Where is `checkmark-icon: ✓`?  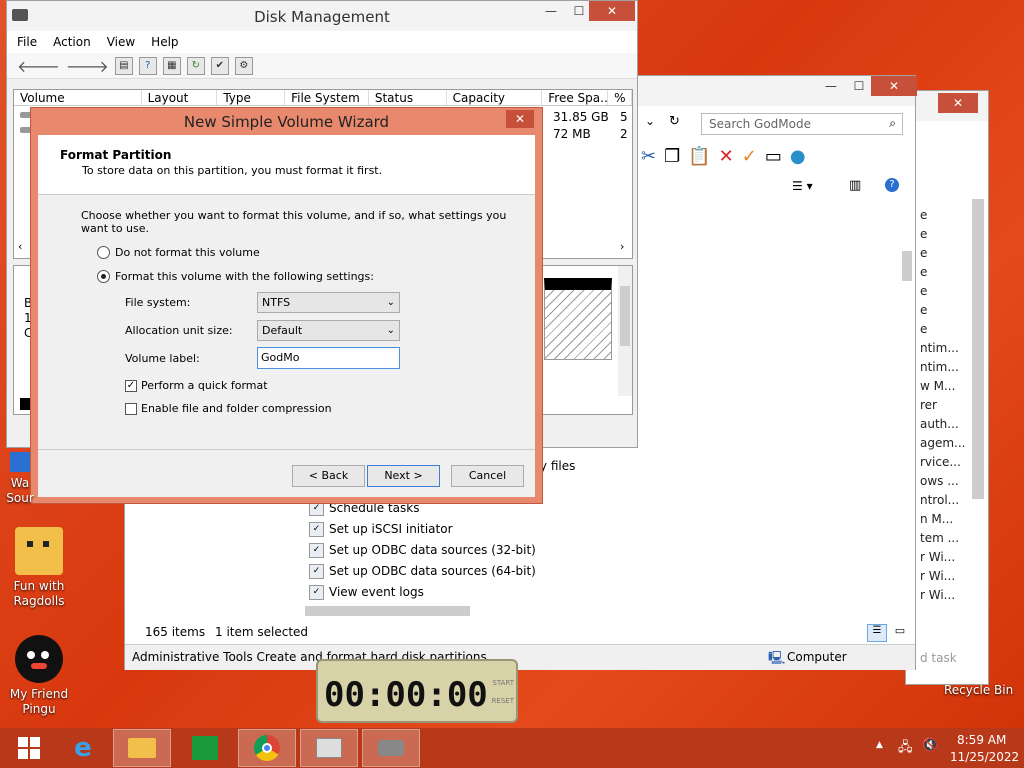
checkmark-icon: ✓ is located at coordinates (749, 156).